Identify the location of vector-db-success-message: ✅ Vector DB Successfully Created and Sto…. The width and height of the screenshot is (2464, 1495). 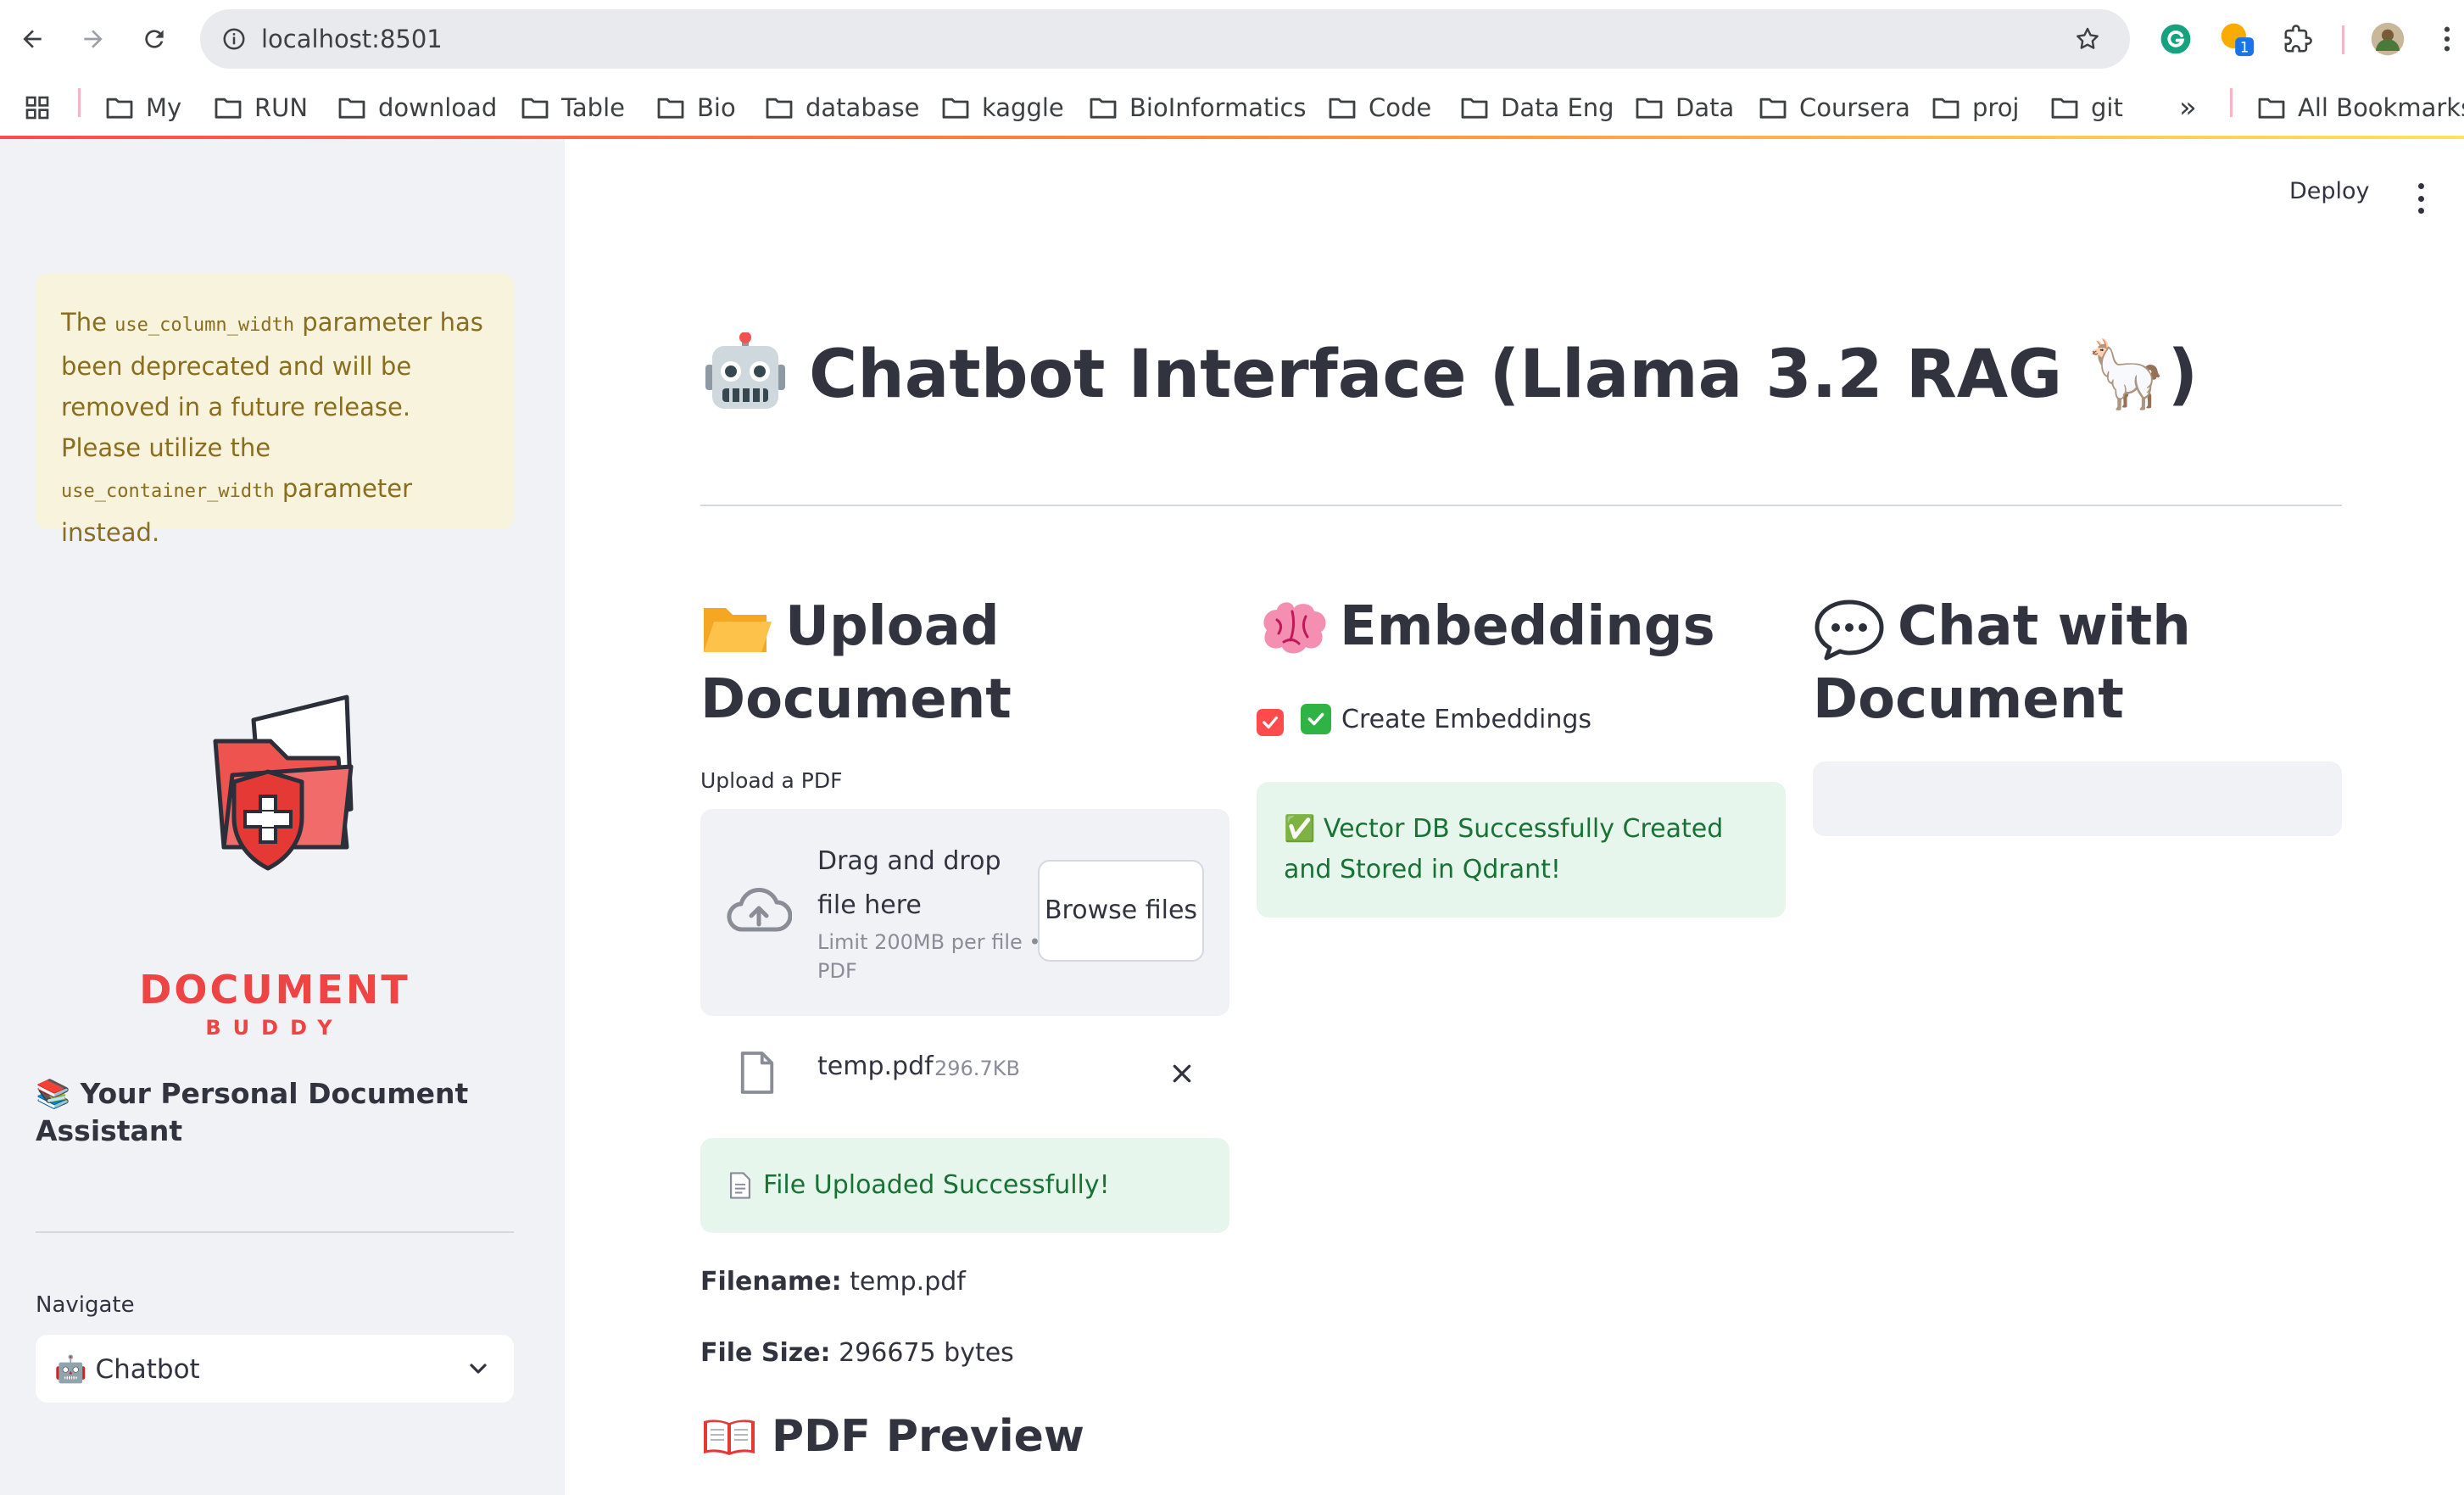
(1521, 850).